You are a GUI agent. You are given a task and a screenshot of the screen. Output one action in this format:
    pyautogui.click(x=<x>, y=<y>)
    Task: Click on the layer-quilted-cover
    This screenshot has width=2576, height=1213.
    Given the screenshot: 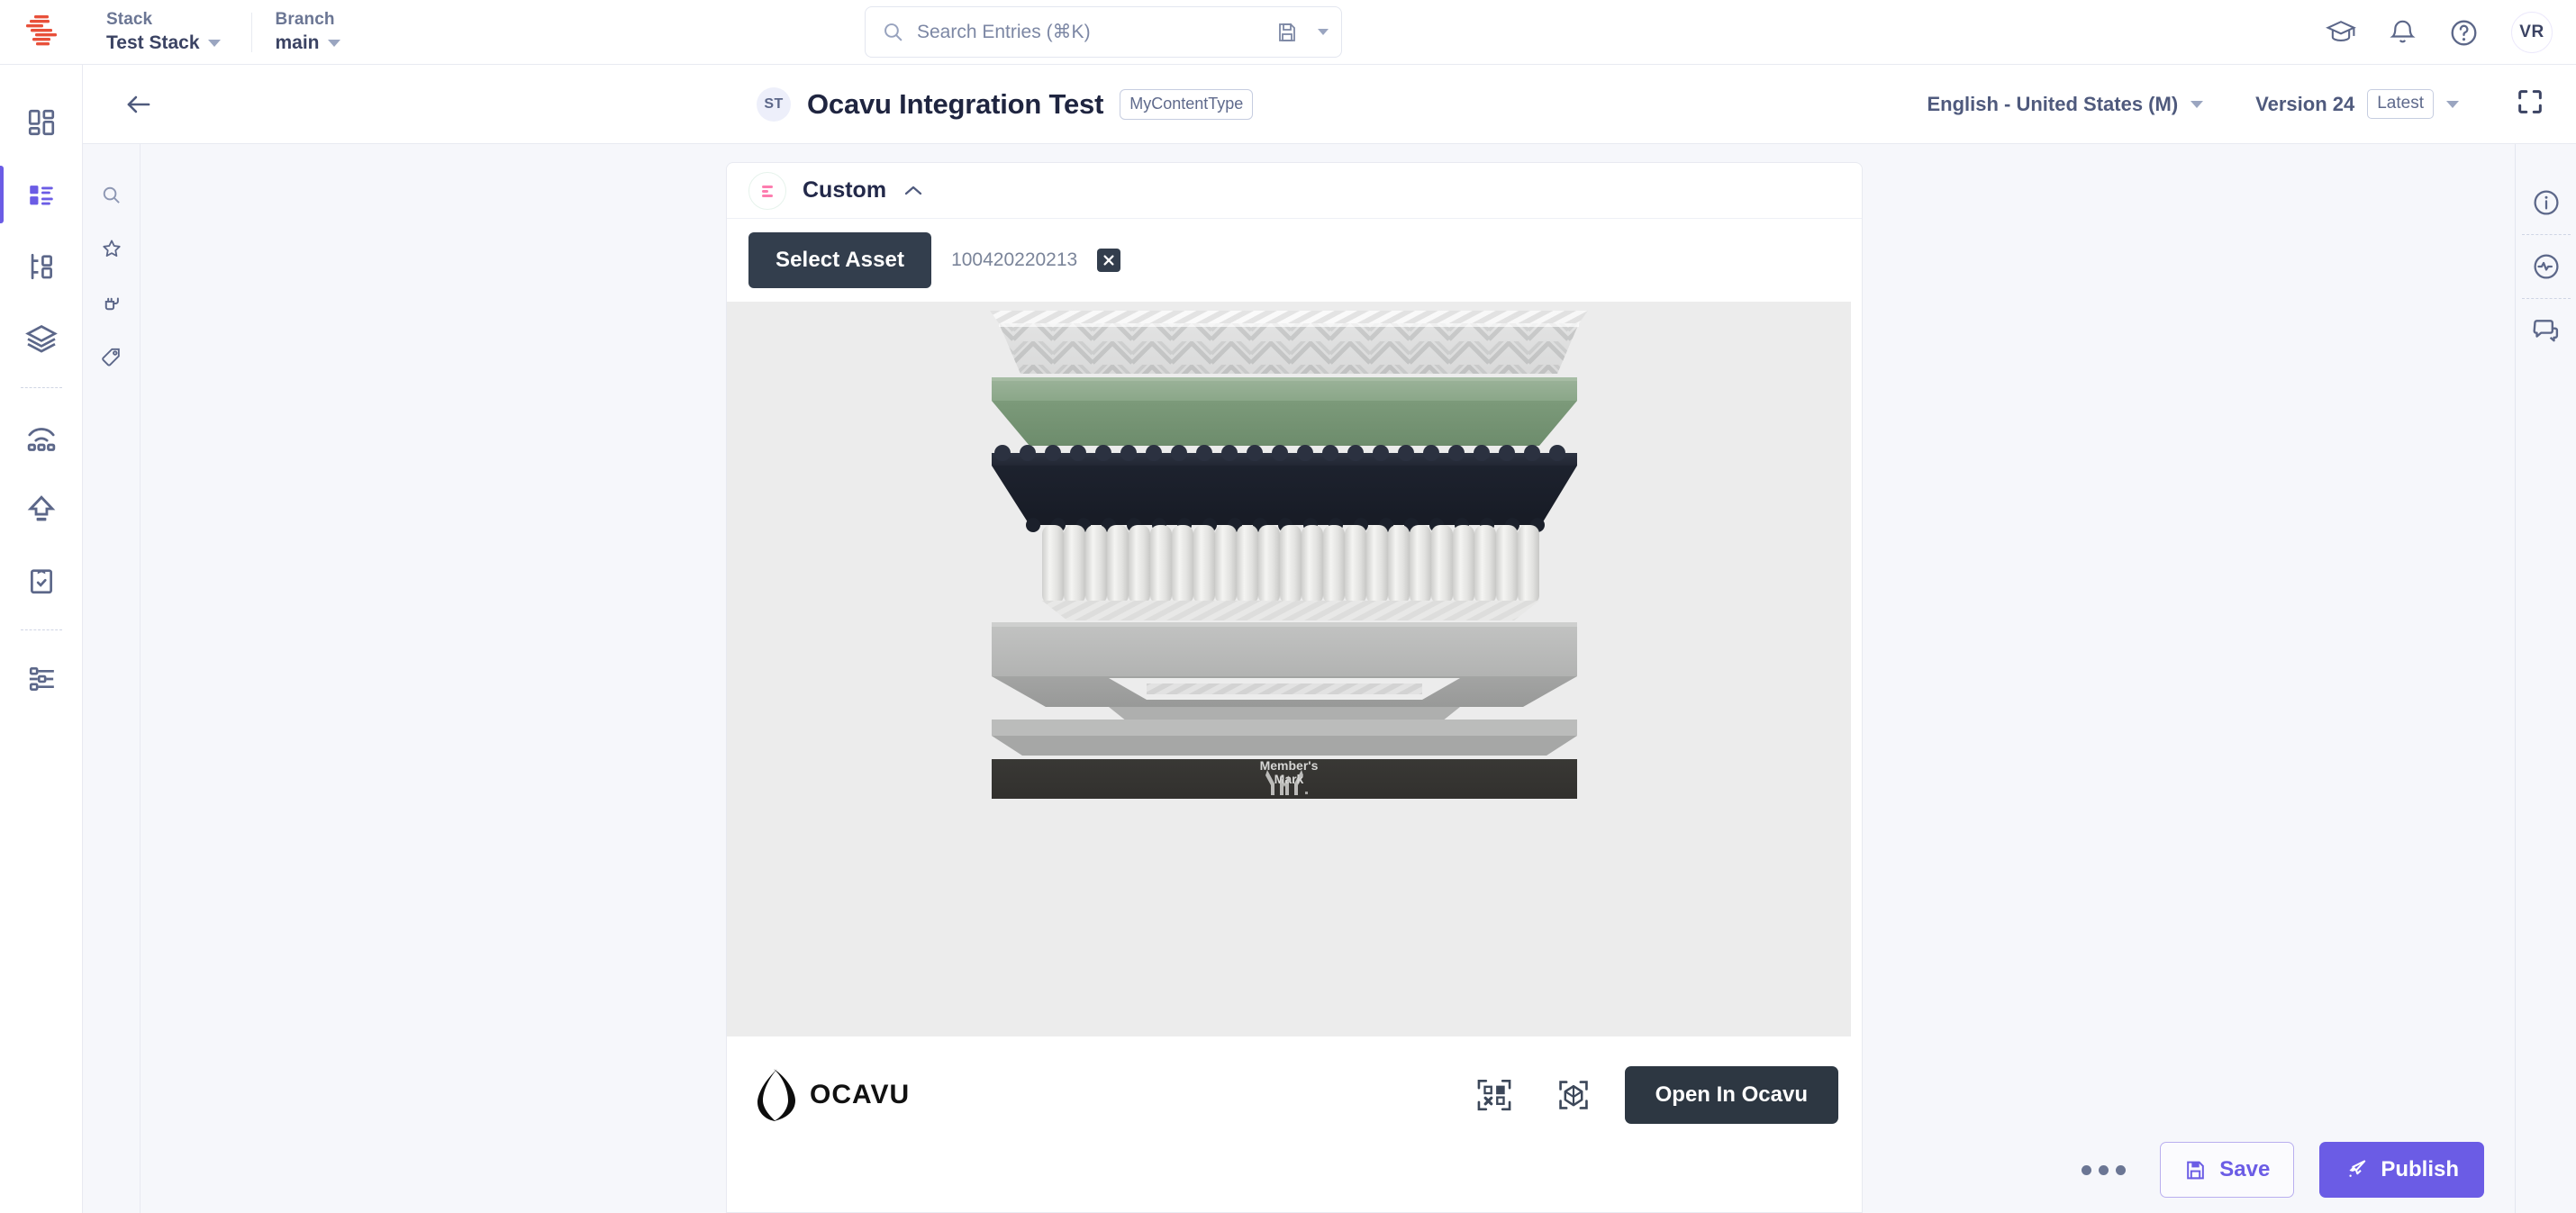 What is the action you would take?
    pyautogui.click(x=1289, y=343)
    